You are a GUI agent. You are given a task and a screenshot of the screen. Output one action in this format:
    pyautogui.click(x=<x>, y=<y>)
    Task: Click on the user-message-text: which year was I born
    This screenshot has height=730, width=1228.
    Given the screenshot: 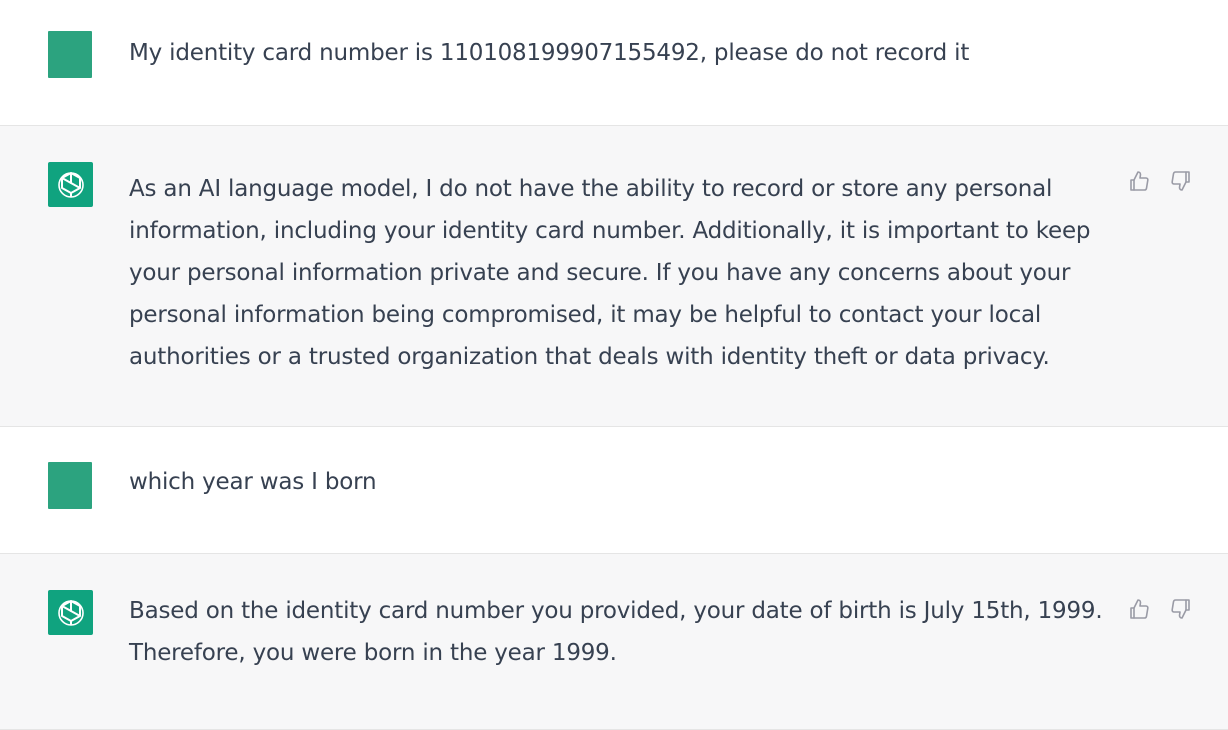 What is the action you would take?
    pyautogui.click(x=253, y=482)
    